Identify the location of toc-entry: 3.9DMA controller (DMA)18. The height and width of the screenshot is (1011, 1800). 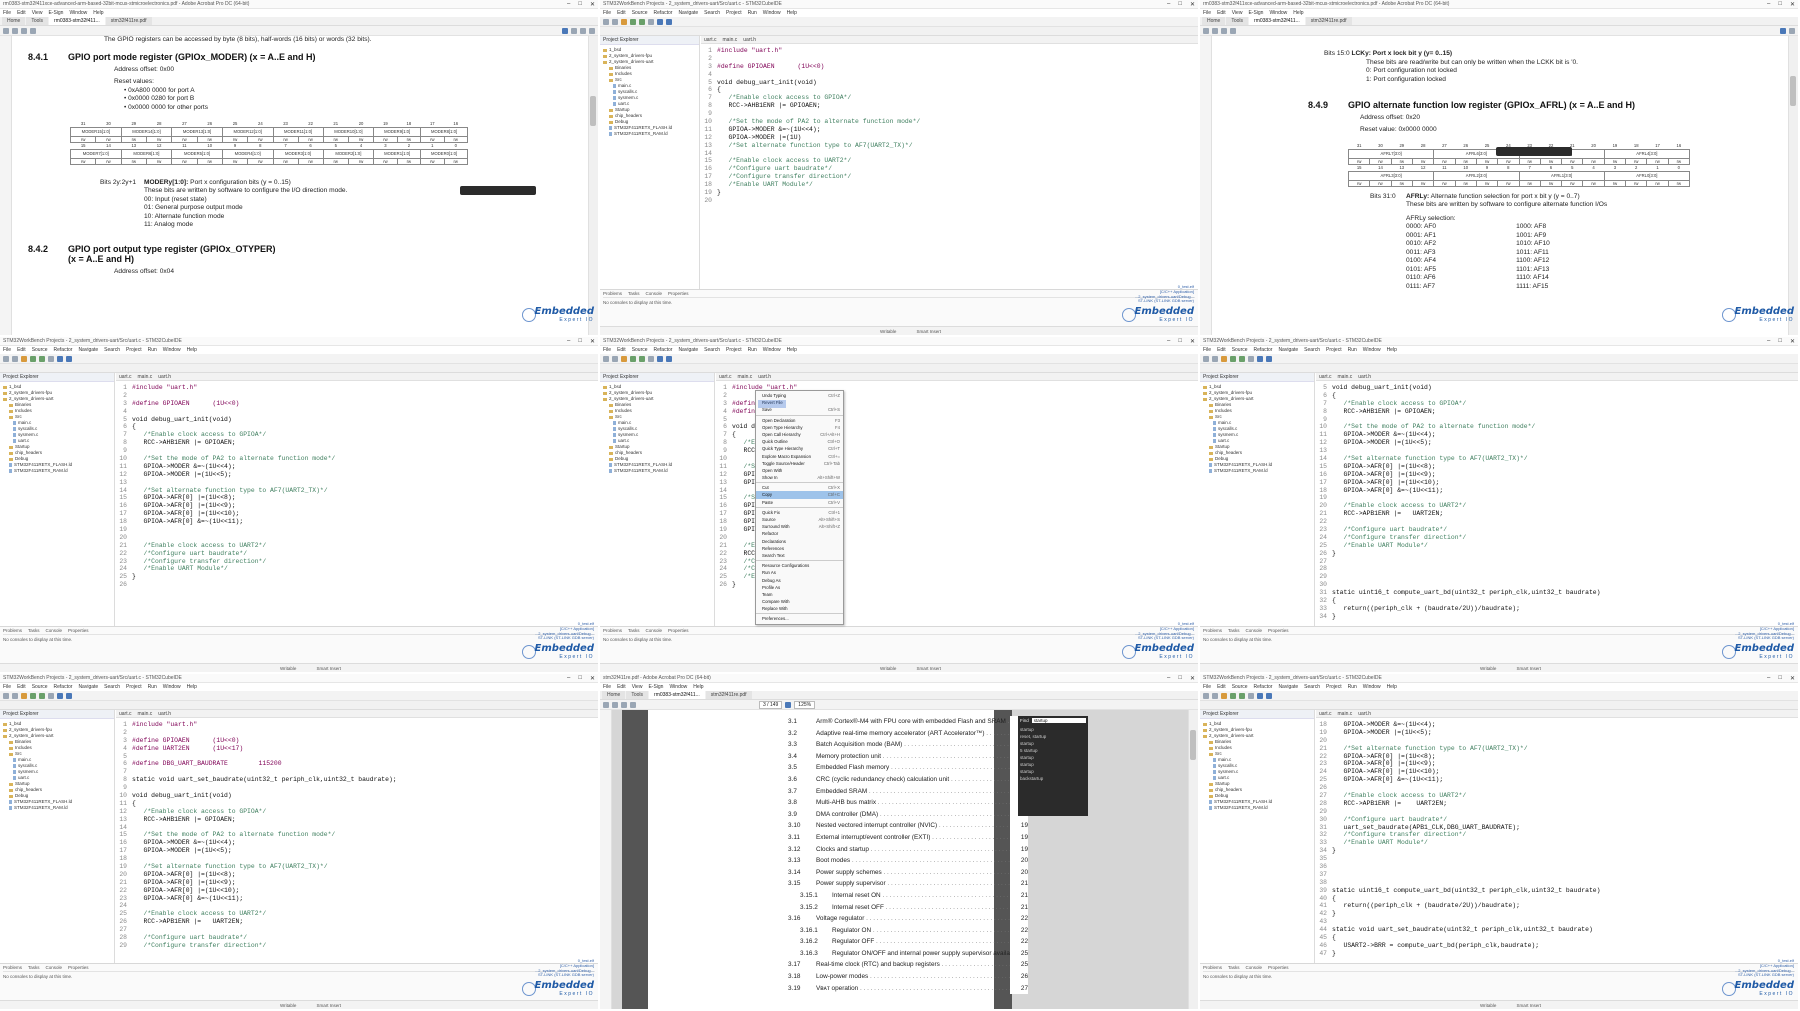
(908, 814).